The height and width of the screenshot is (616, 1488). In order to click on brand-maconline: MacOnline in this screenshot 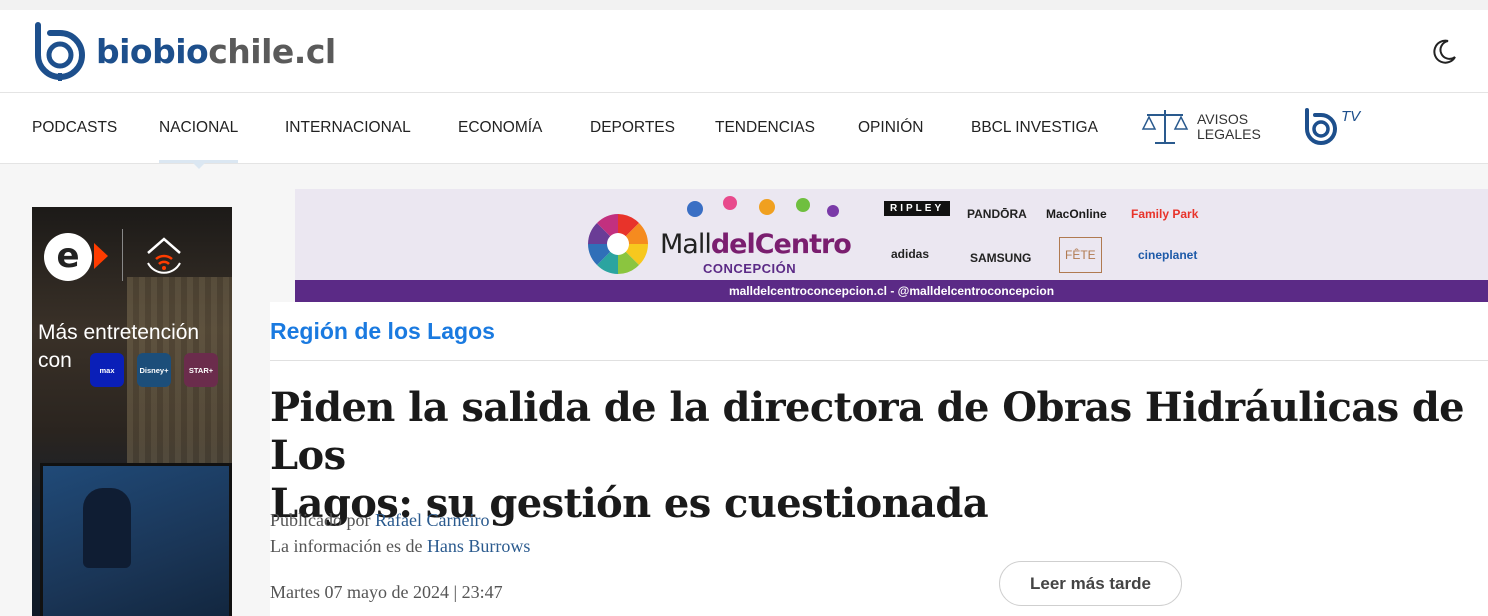, I will do `click(1076, 214)`.